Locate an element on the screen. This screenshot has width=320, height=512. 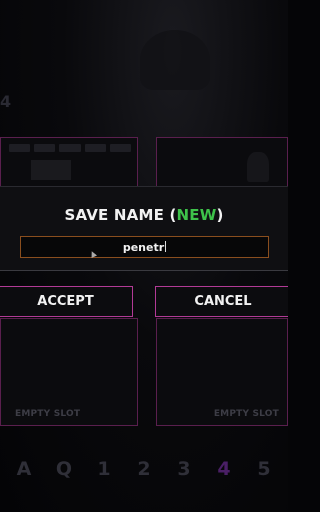
cancel-button: CANCEL is located at coordinates (221, 301).